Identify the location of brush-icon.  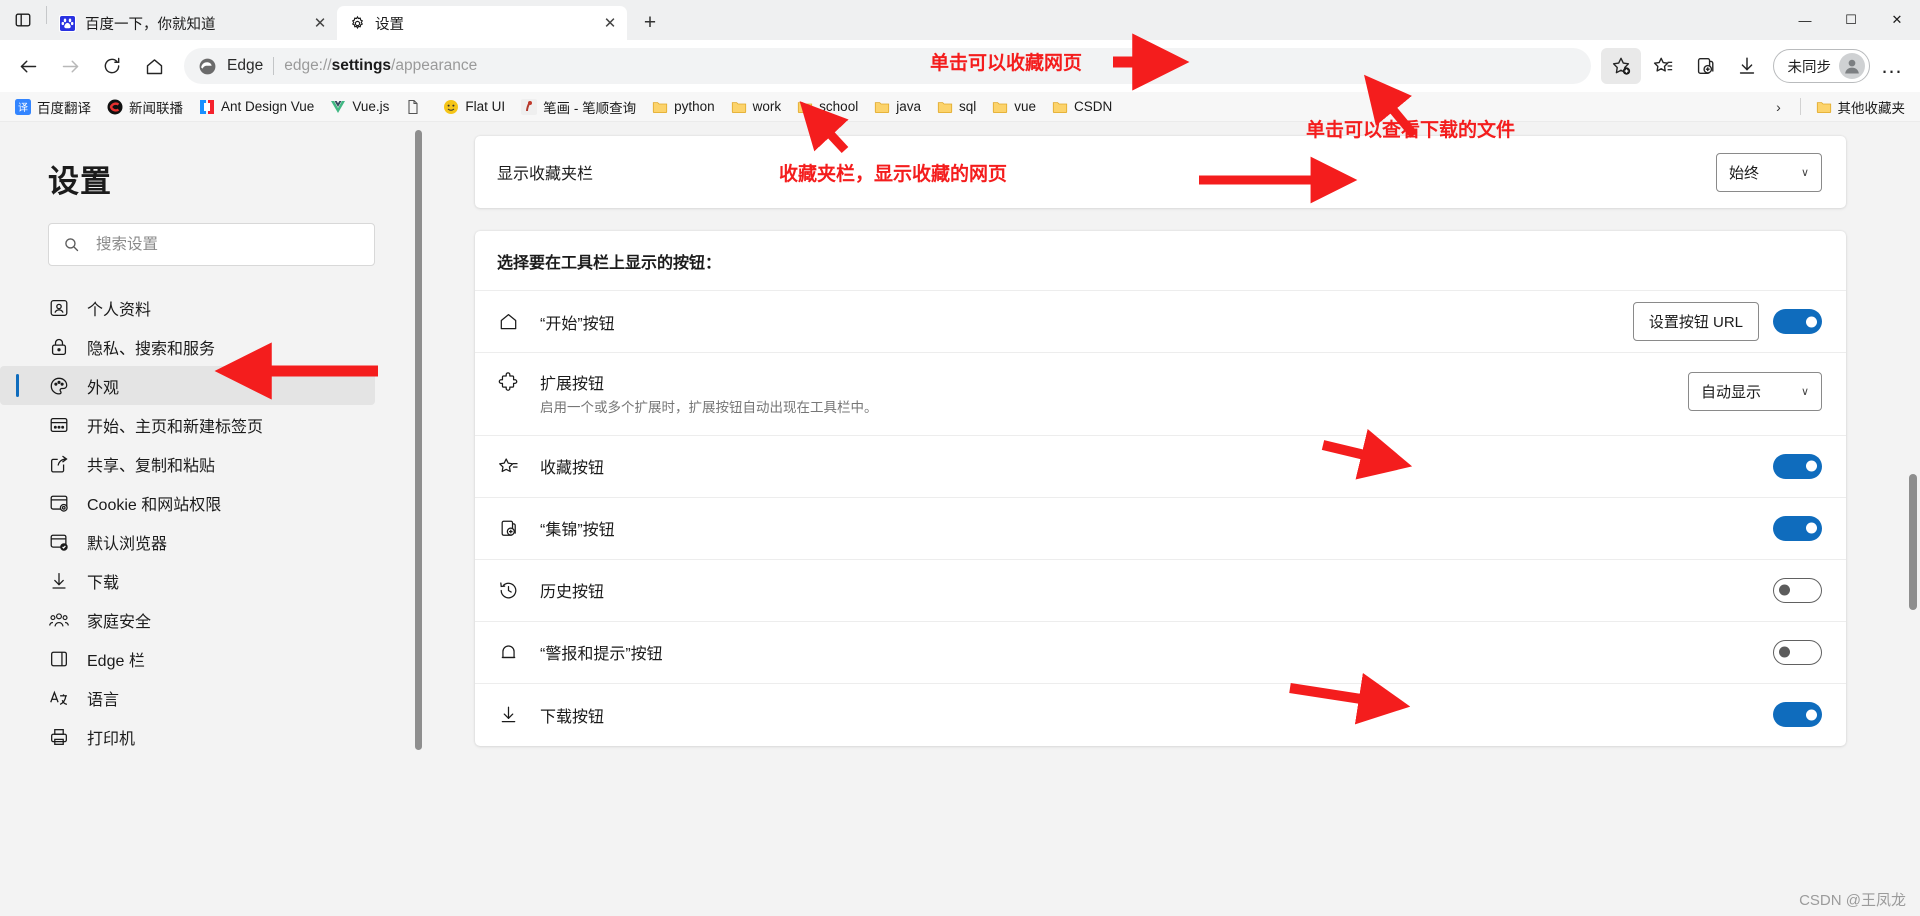
(529, 106).